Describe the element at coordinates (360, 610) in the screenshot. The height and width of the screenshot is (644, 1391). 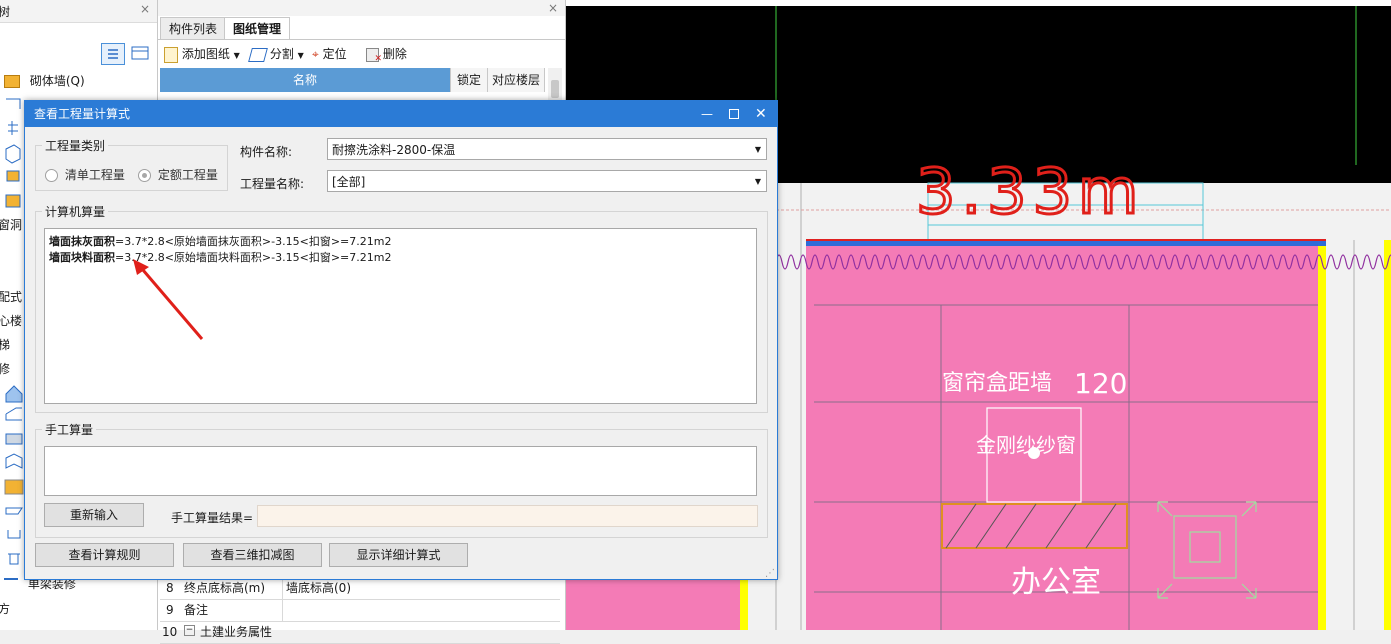
I see `property-row: 9 备注` at that location.